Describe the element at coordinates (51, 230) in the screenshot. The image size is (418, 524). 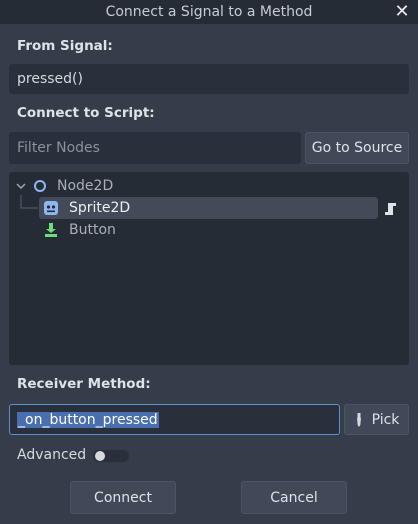
I see `button-icon` at that location.